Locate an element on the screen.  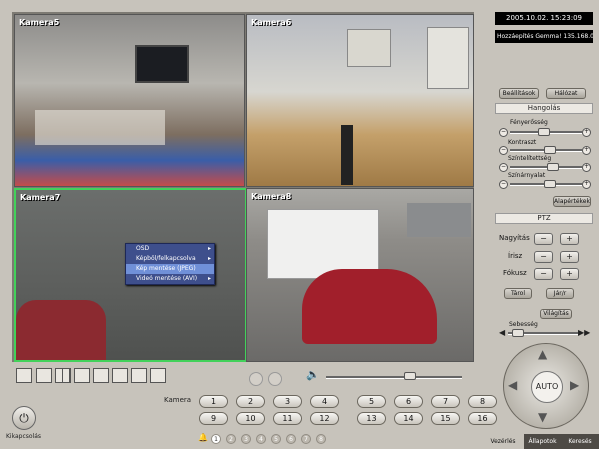
auto-button: AUTO is located at coordinates (547, 387).